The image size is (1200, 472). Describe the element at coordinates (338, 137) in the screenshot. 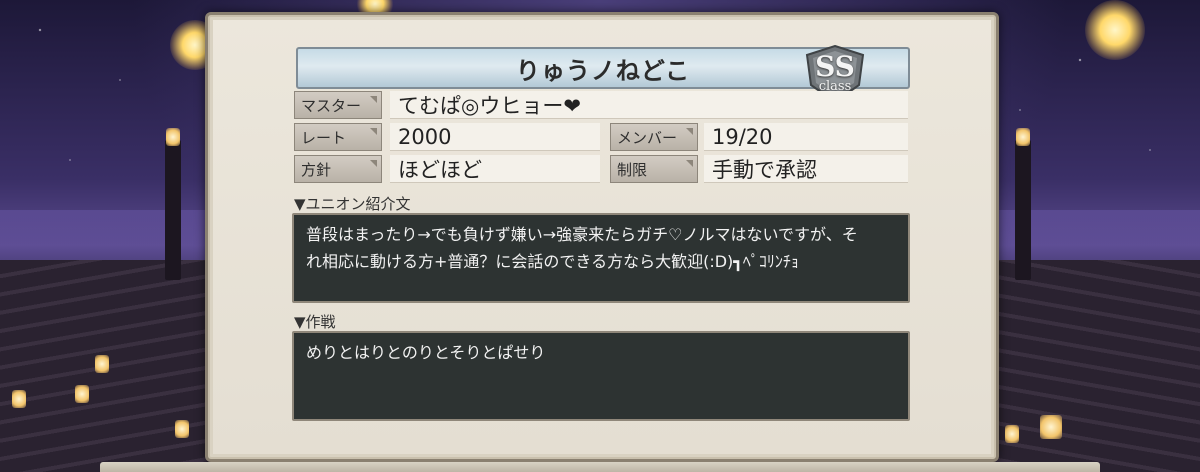

I see `rate-label: レート` at that location.